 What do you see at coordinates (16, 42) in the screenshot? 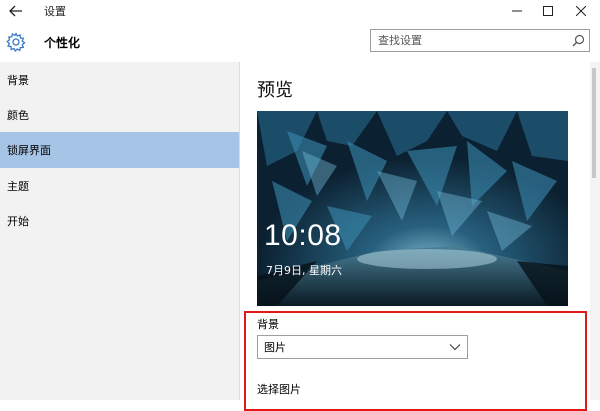
I see `gear-icon` at bounding box center [16, 42].